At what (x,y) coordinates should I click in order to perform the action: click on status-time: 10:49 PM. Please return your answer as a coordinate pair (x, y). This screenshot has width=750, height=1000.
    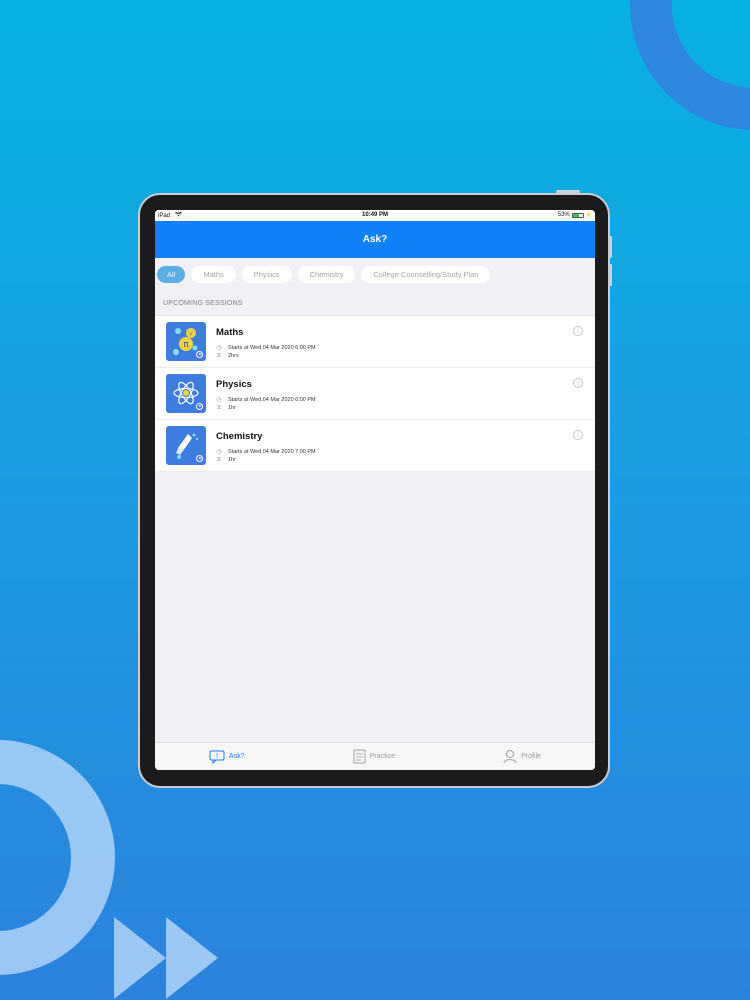
    Looking at the image, I should click on (374, 215).